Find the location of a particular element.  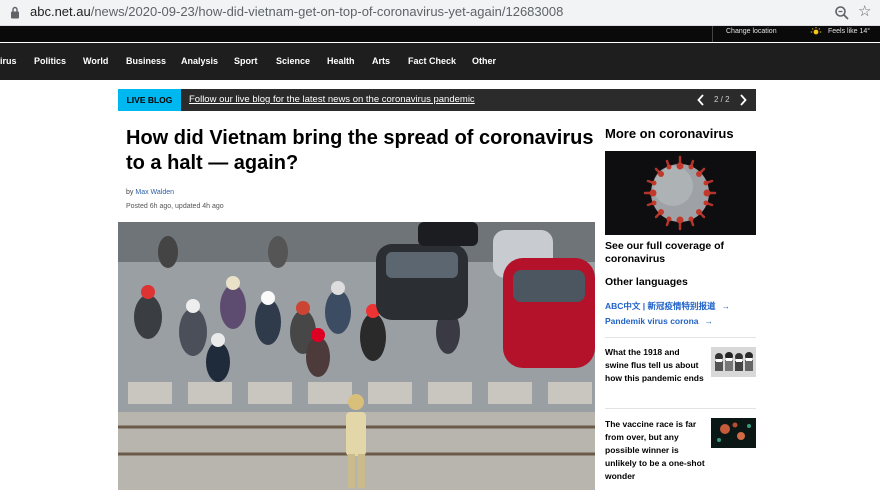

byline: by Max Walden is located at coordinates (150, 192).